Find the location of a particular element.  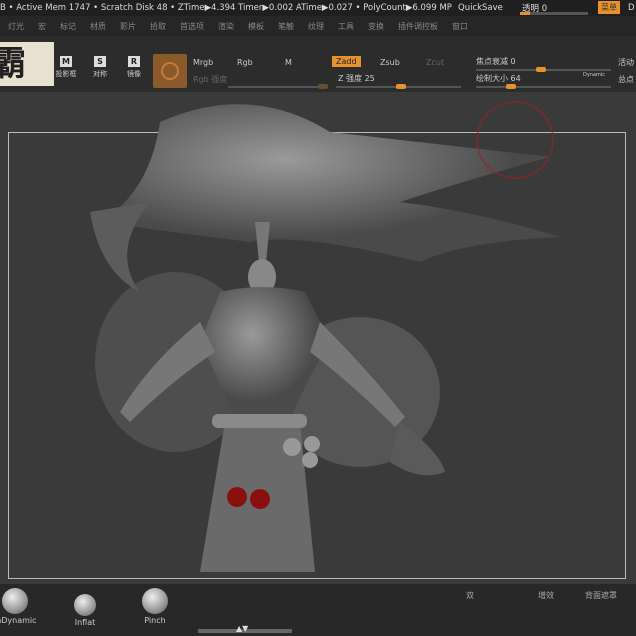

mirror-button: R 镜像 is located at coordinates (134, 67).